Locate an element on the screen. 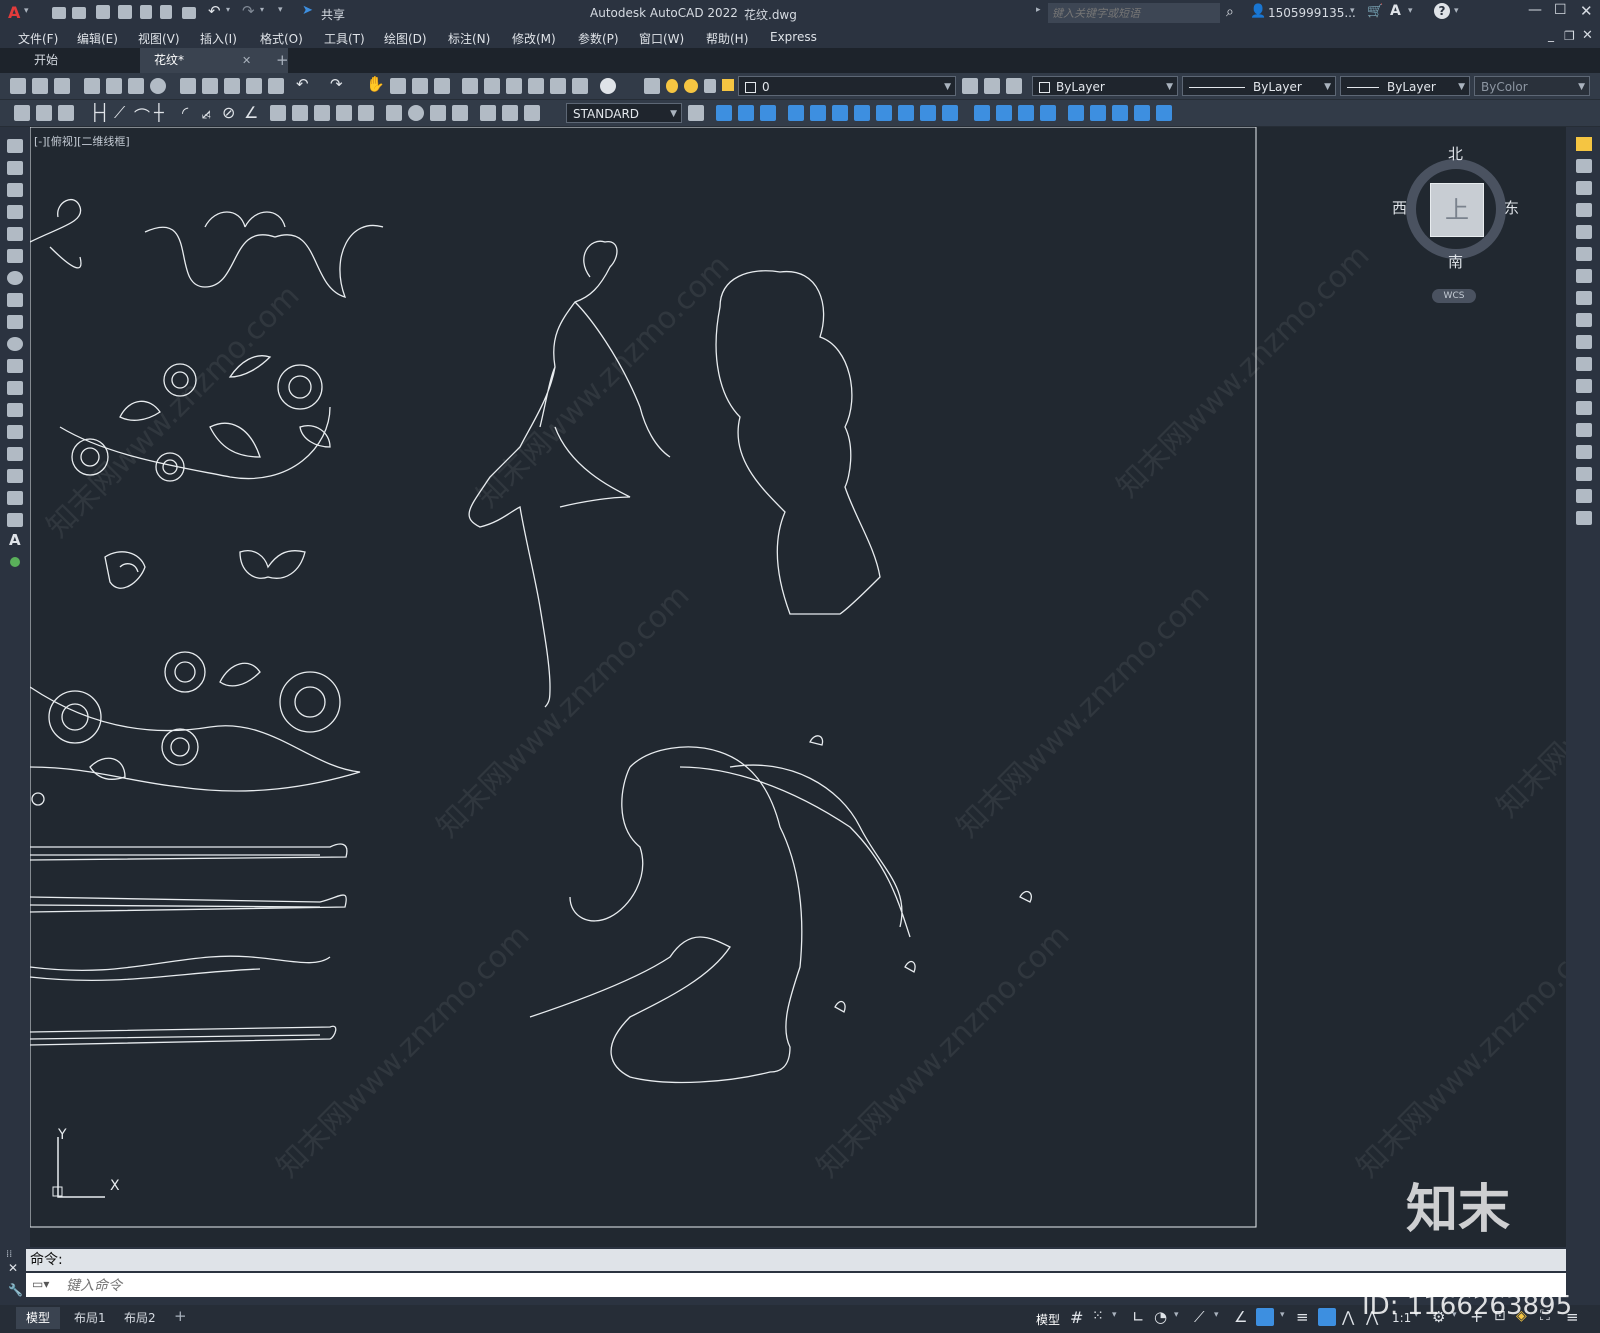 The width and height of the screenshot is (1600, 1333). construction-line-icon is located at coordinates (15, 168).